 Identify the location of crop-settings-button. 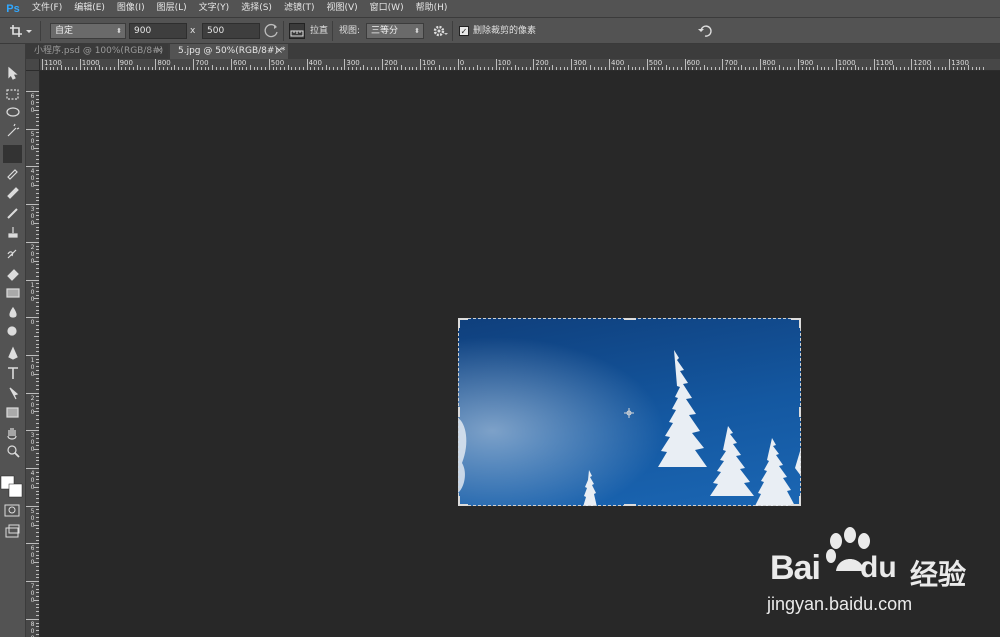
(440, 31).